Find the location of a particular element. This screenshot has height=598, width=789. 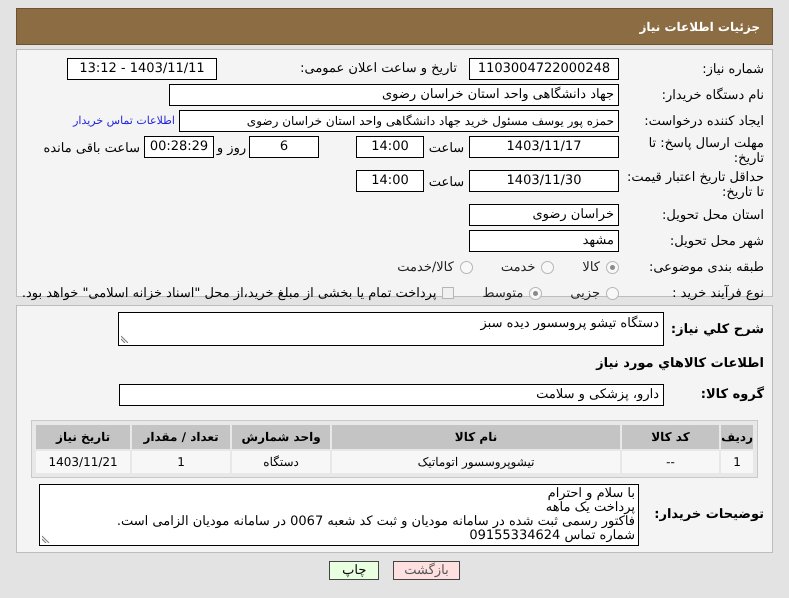

field-label: طبقه بندی موضوعی: is located at coordinates (706, 268).